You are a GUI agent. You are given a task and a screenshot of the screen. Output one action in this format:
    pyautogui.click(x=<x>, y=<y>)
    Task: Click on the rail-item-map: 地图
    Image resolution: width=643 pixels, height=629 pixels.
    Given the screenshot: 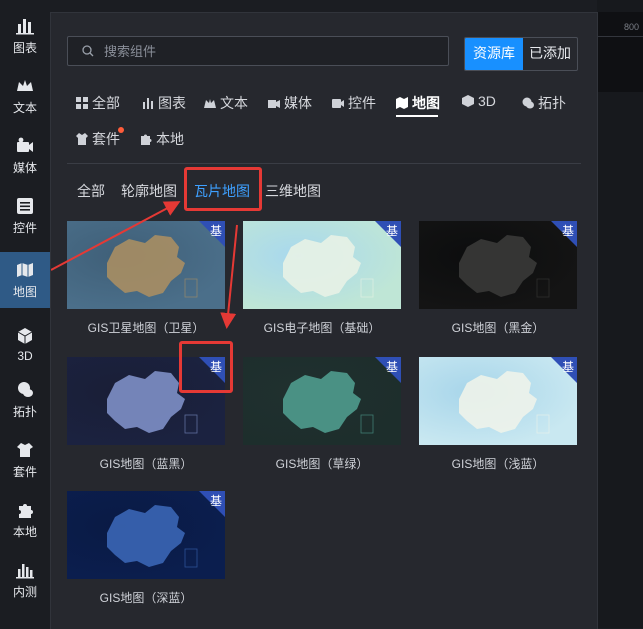 What is the action you would take?
    pyautogui.click(x=25, y=280)
    